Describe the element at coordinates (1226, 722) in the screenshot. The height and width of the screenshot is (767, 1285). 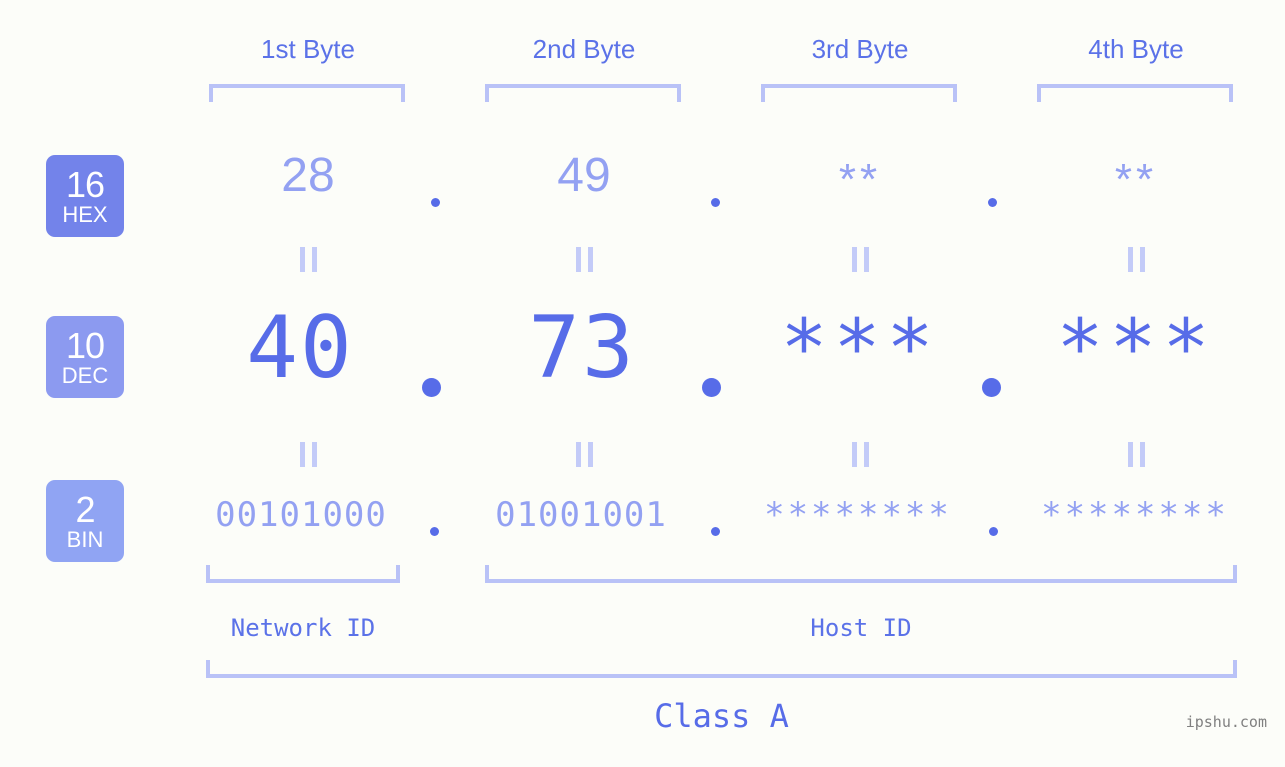
I see `site-watermark: ipshu.com` at that location.